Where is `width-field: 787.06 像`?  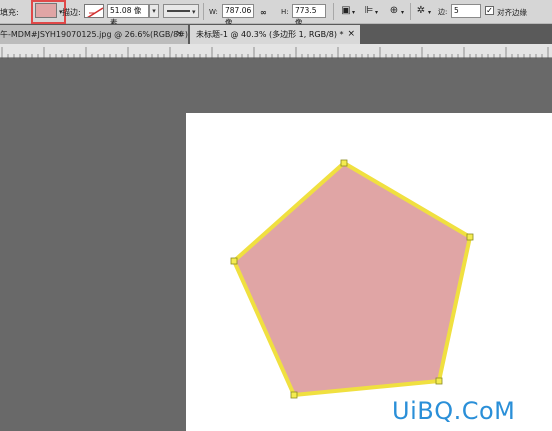 width-field: 787.06 像 is located at coordinates (238, 15).